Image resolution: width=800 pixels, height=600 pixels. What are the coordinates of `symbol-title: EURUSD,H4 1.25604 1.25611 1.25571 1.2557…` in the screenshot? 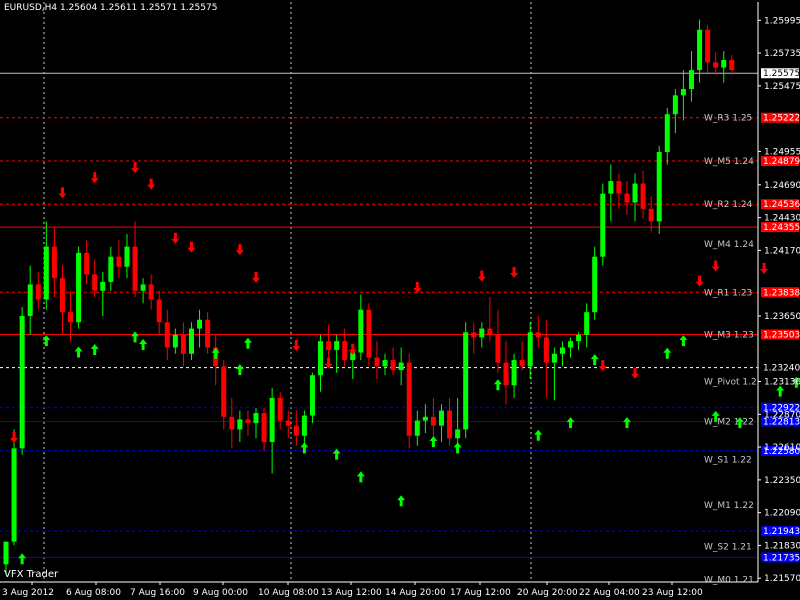 It's located at (111, 8).